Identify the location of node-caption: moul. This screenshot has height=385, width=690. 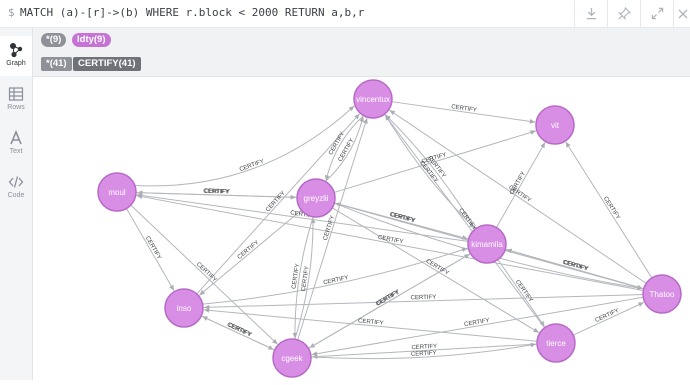
(117, 192).